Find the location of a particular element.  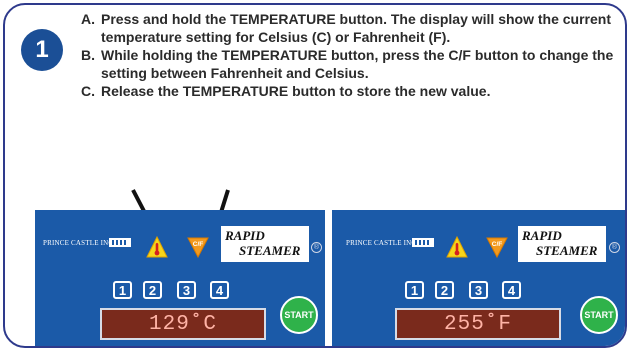

instruction-letter: A. is located at coordinates (88, 19).